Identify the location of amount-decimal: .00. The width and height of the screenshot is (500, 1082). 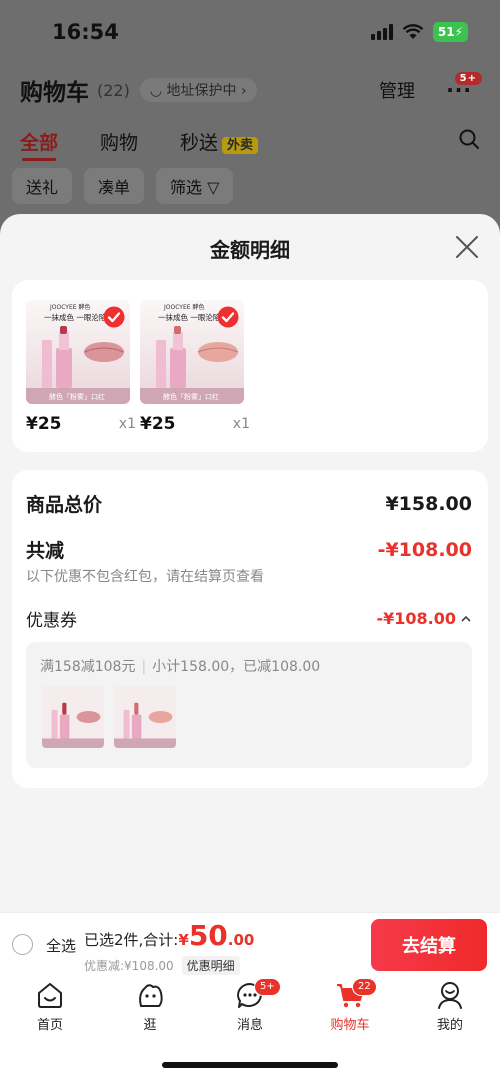
(241, 940).